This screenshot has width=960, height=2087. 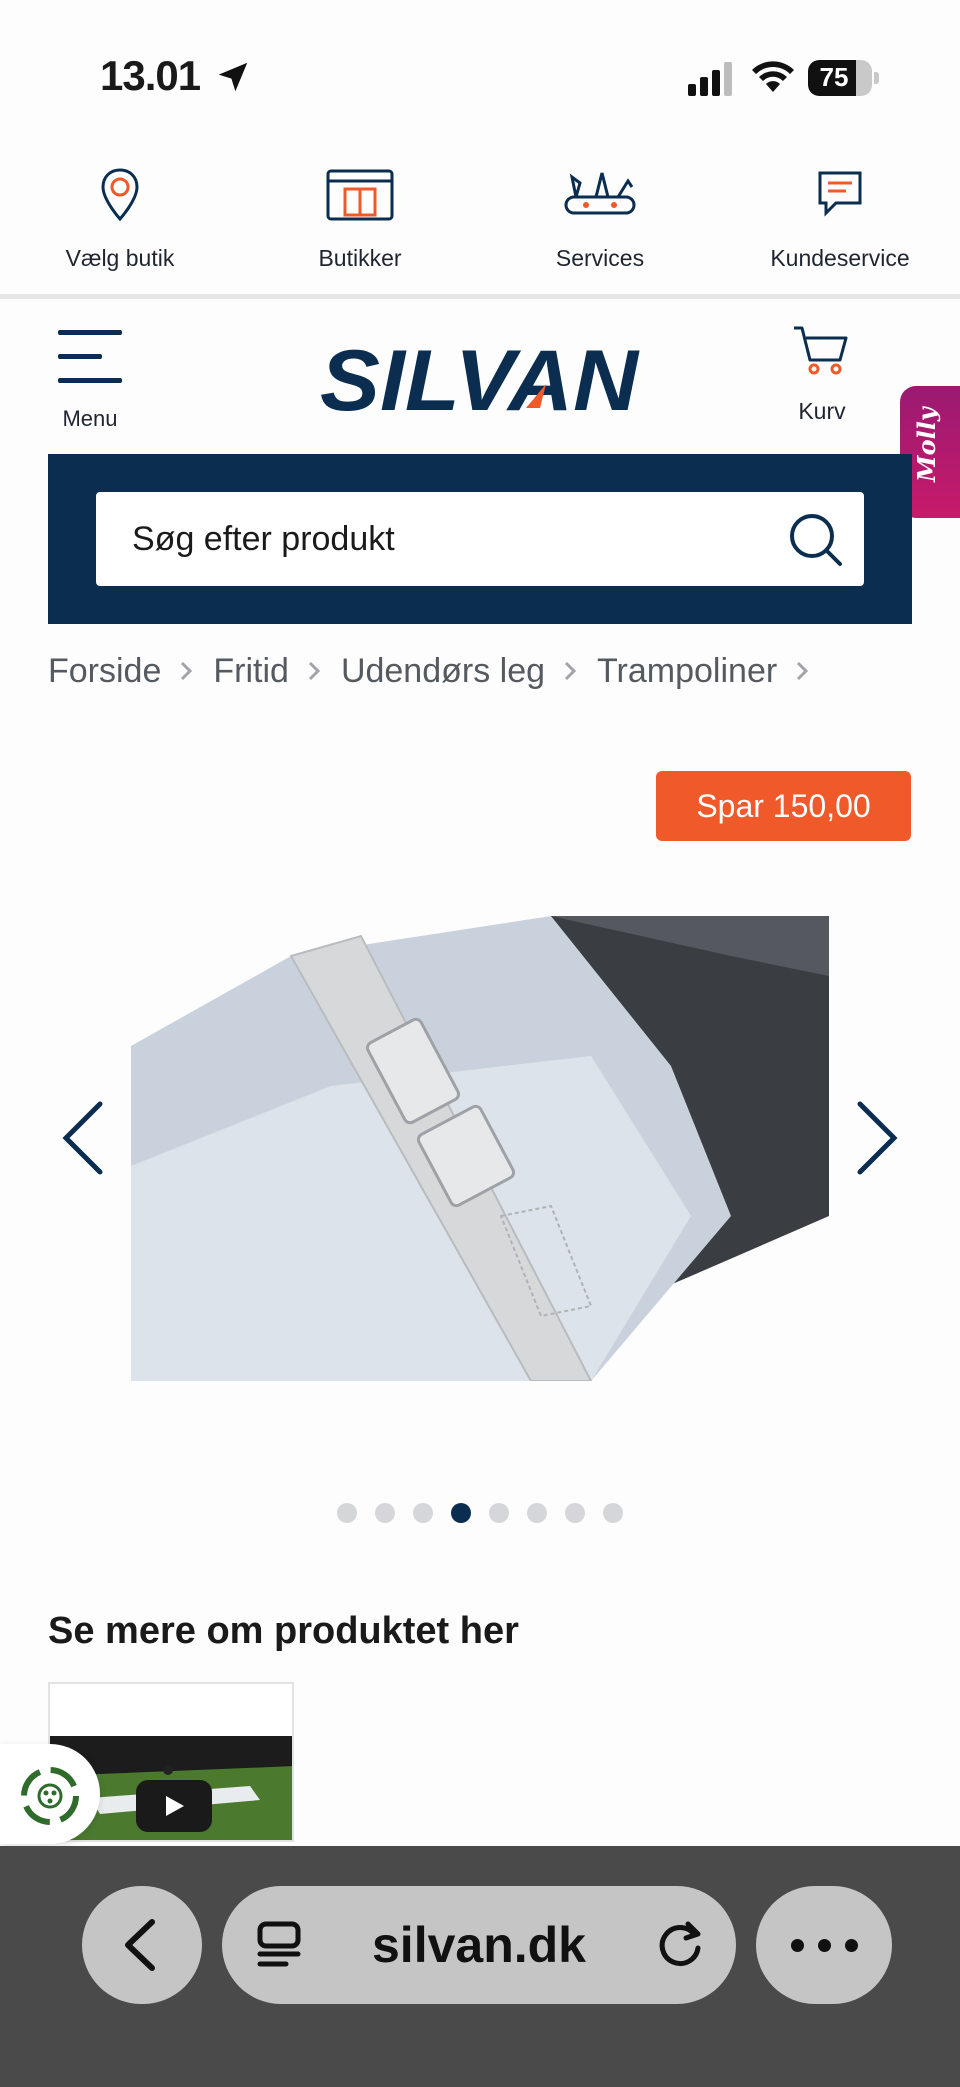 What do you see at coordinates (251, 671) in the screenshot?
I see `breadcrumb-leisure: Fritid` at bounding box center [251, 671].